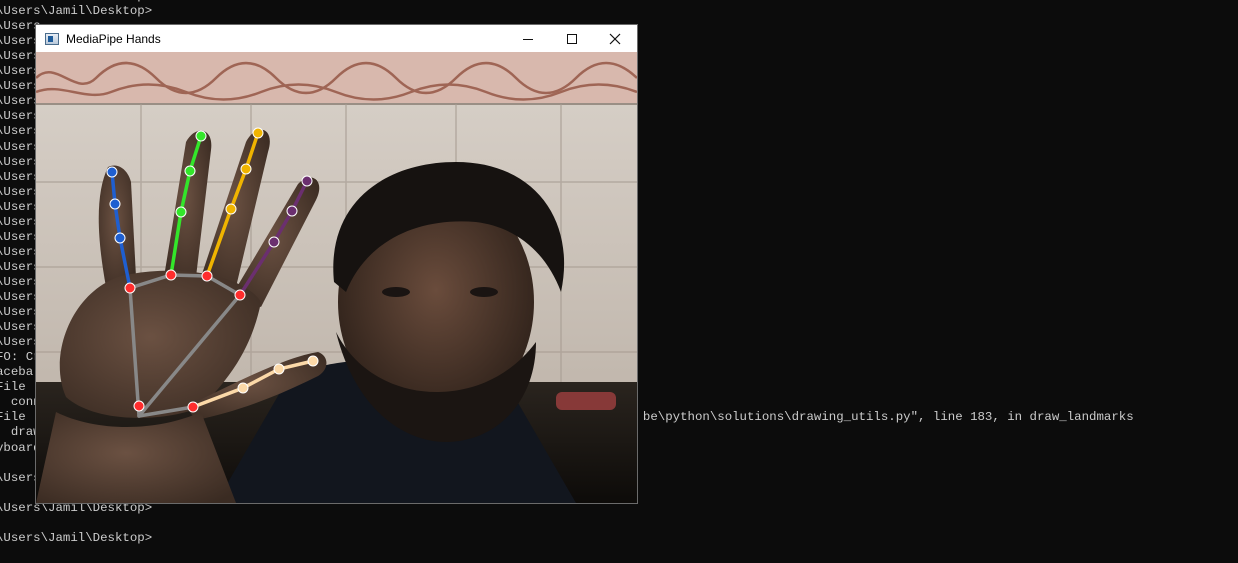  Describe the element at coordinates (20, 357) in the screenshot. I see `console-line: FO: Cr` at that location.